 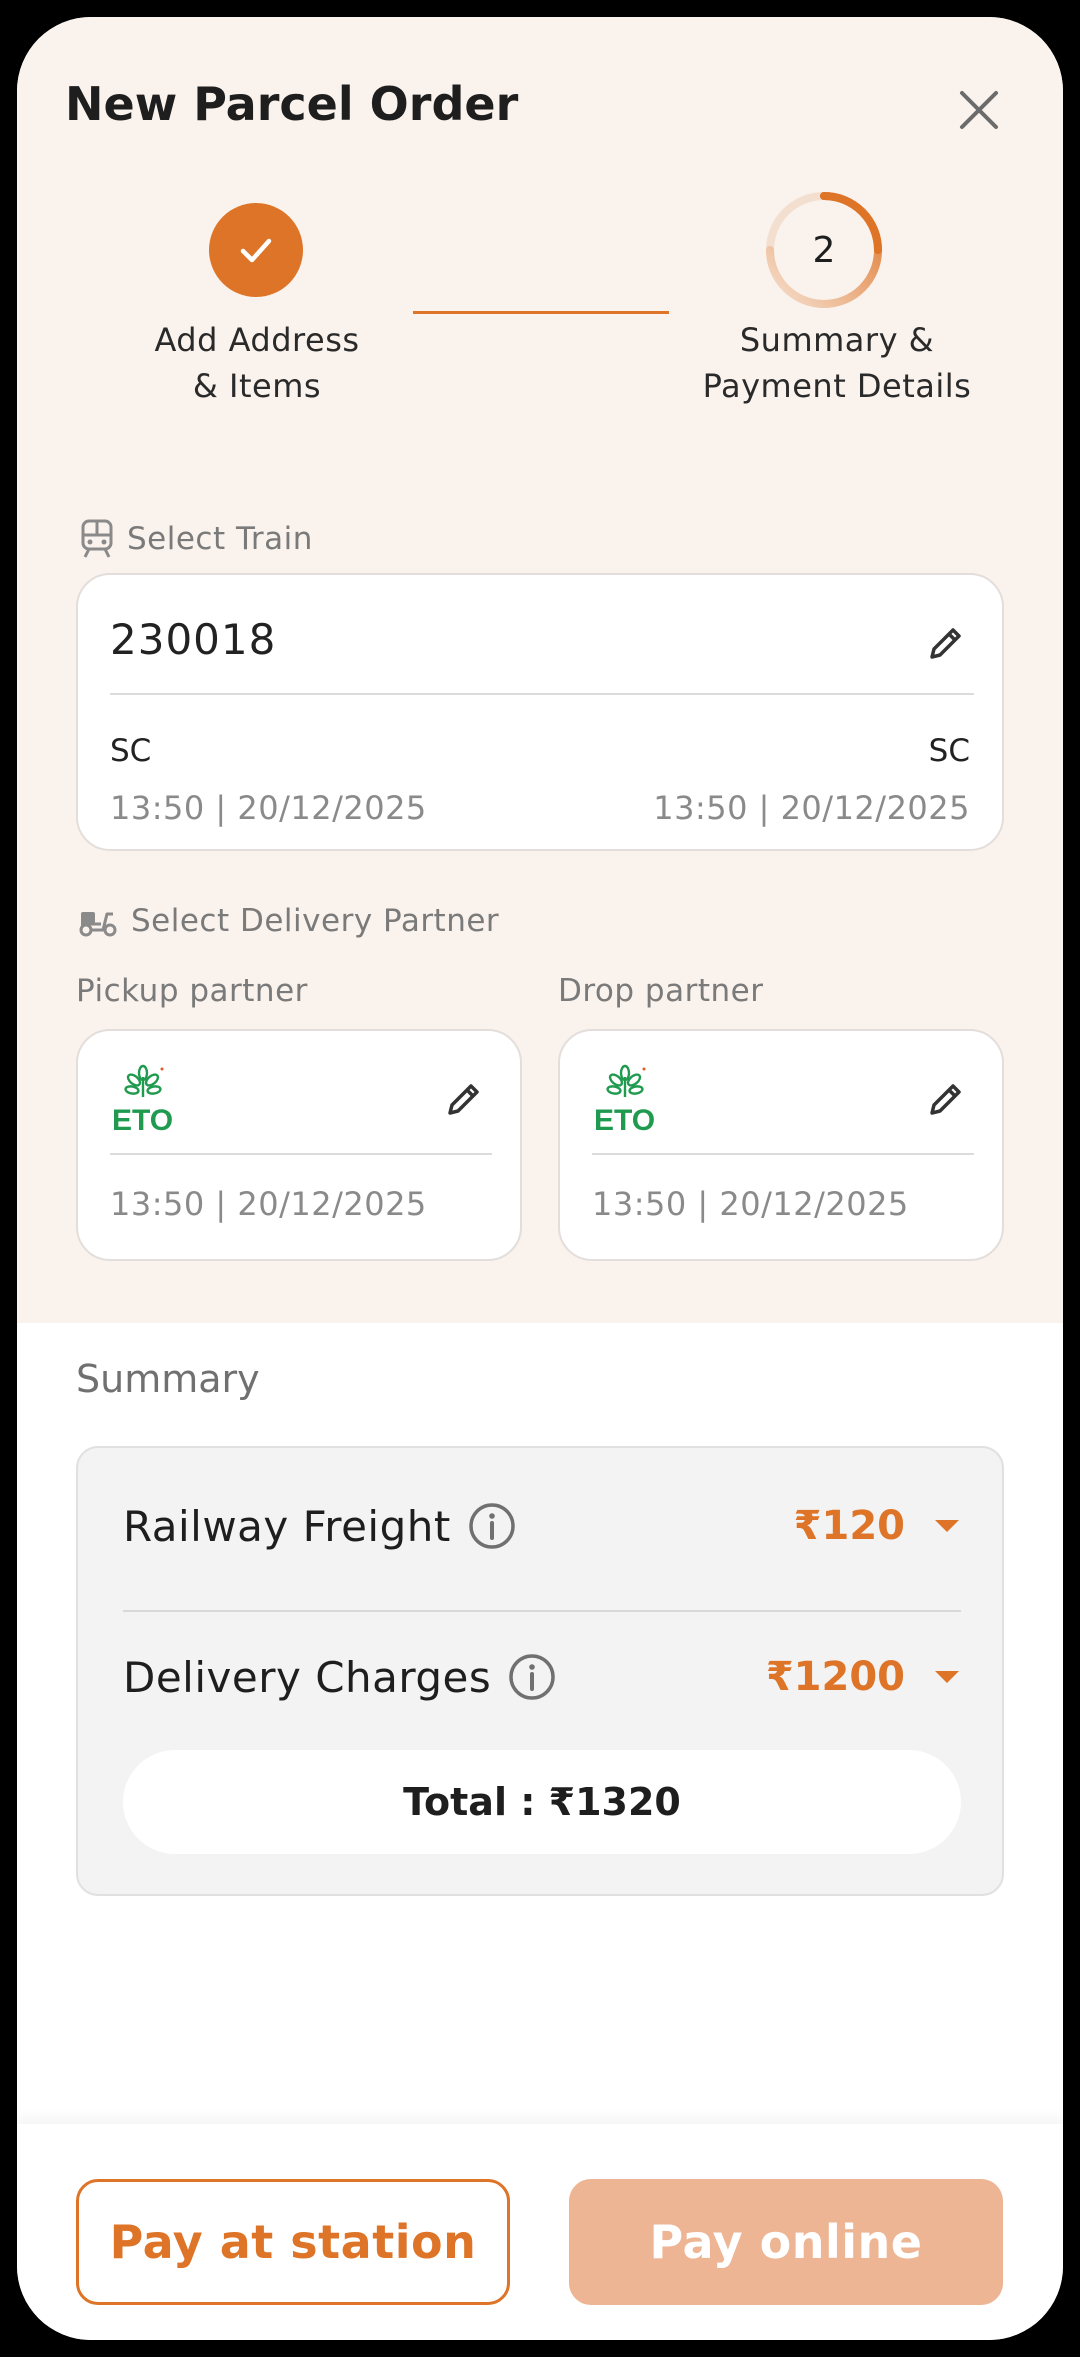 What do you see at coordinates (750, 1204) in the screenshot?
I see `drop-time: 13:50 | 20/12/2025` at bounding box center [750, 1204].